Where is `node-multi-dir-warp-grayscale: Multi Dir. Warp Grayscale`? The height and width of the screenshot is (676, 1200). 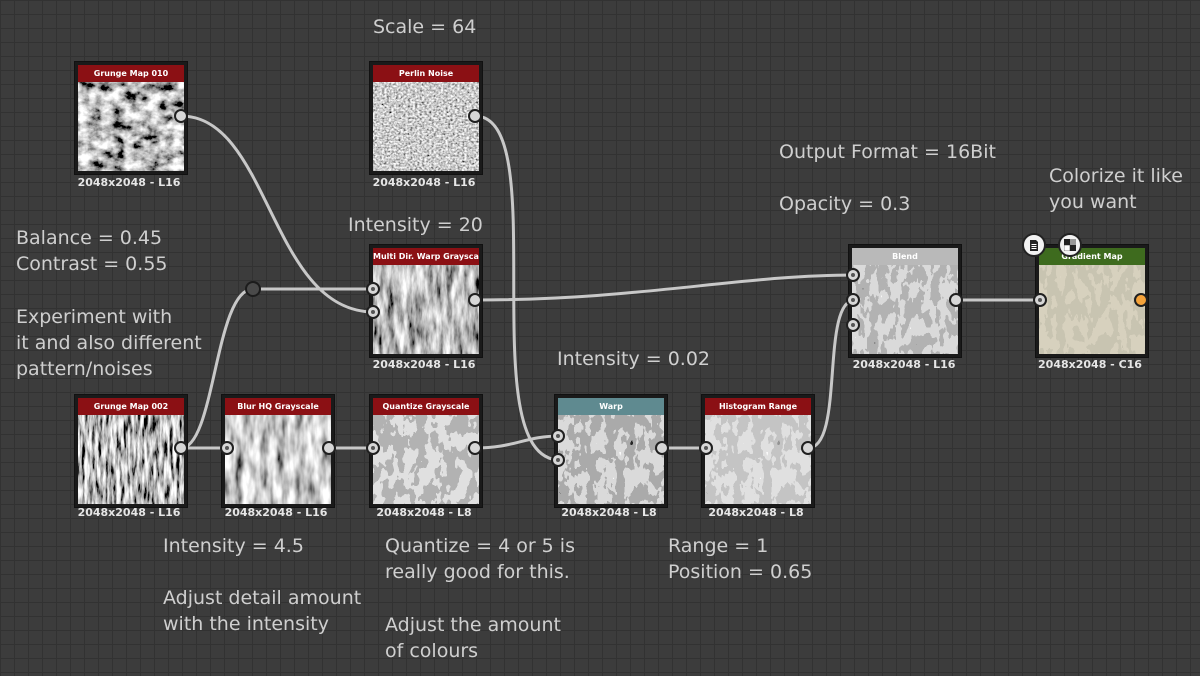
node-multi-dir-warp-grayscale: Multi Dir. Warp Grayscale is located at coordinates (426, 301).